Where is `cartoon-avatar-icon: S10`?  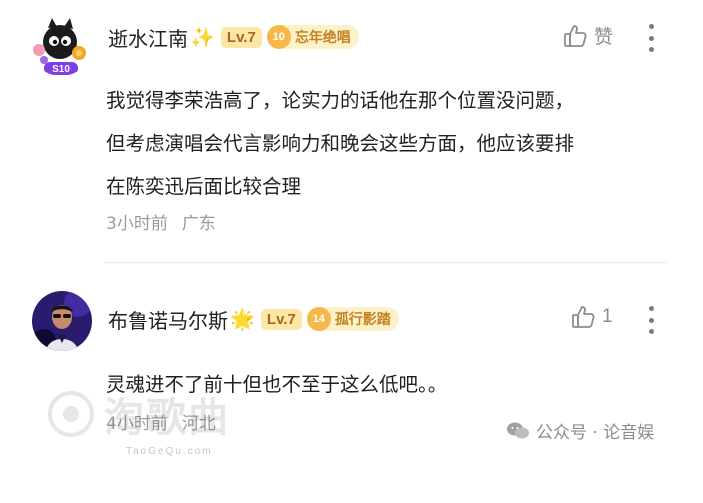 cartoon-avatar-icon: S10 is located at coordinates (61, 45).